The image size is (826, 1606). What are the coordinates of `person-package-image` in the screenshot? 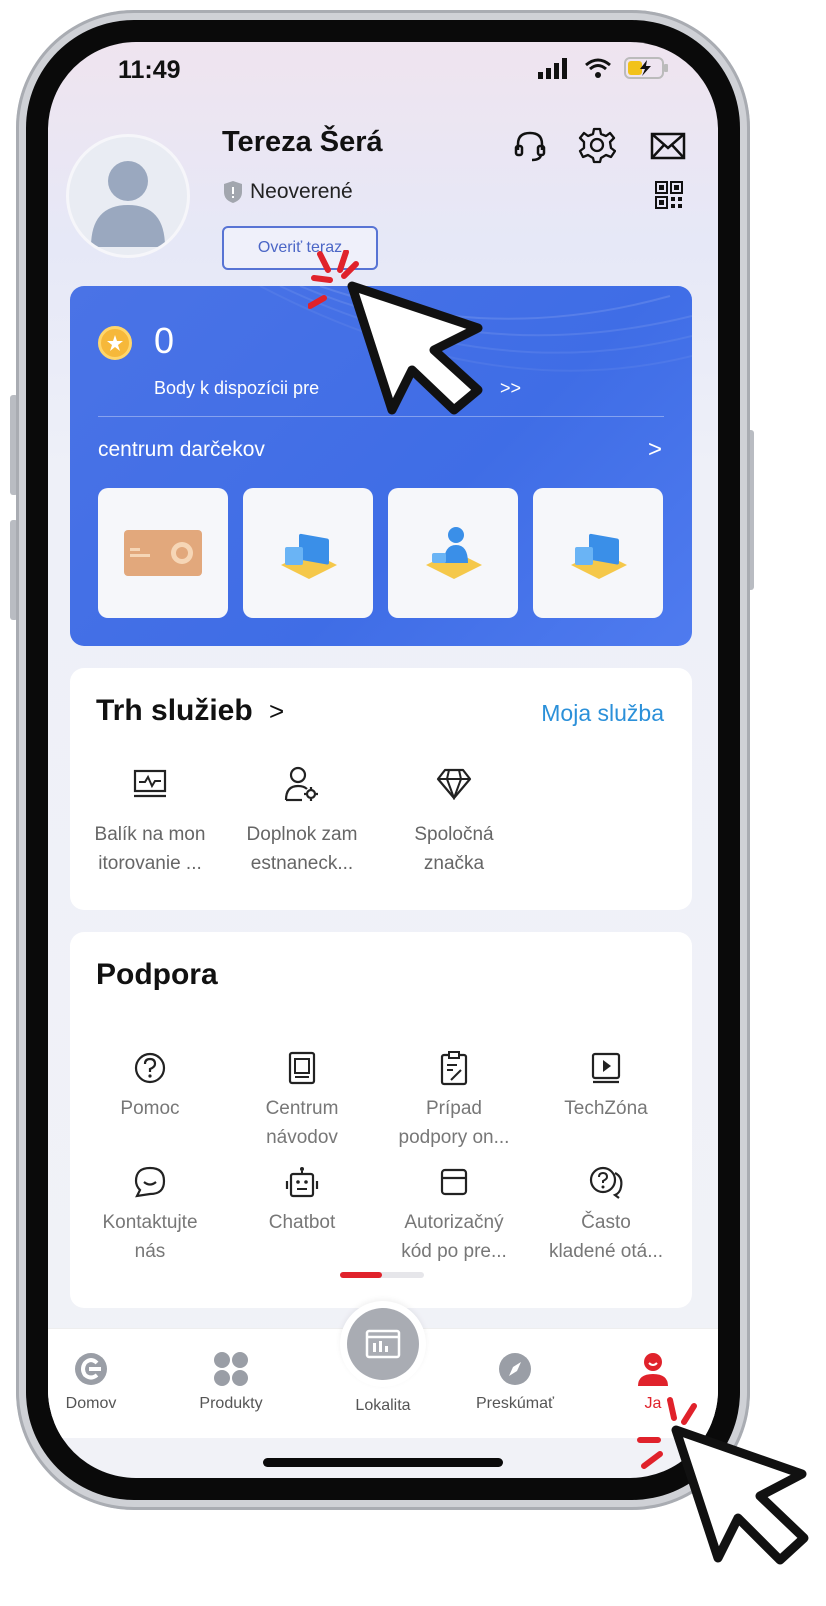 It's located at (454, 553).